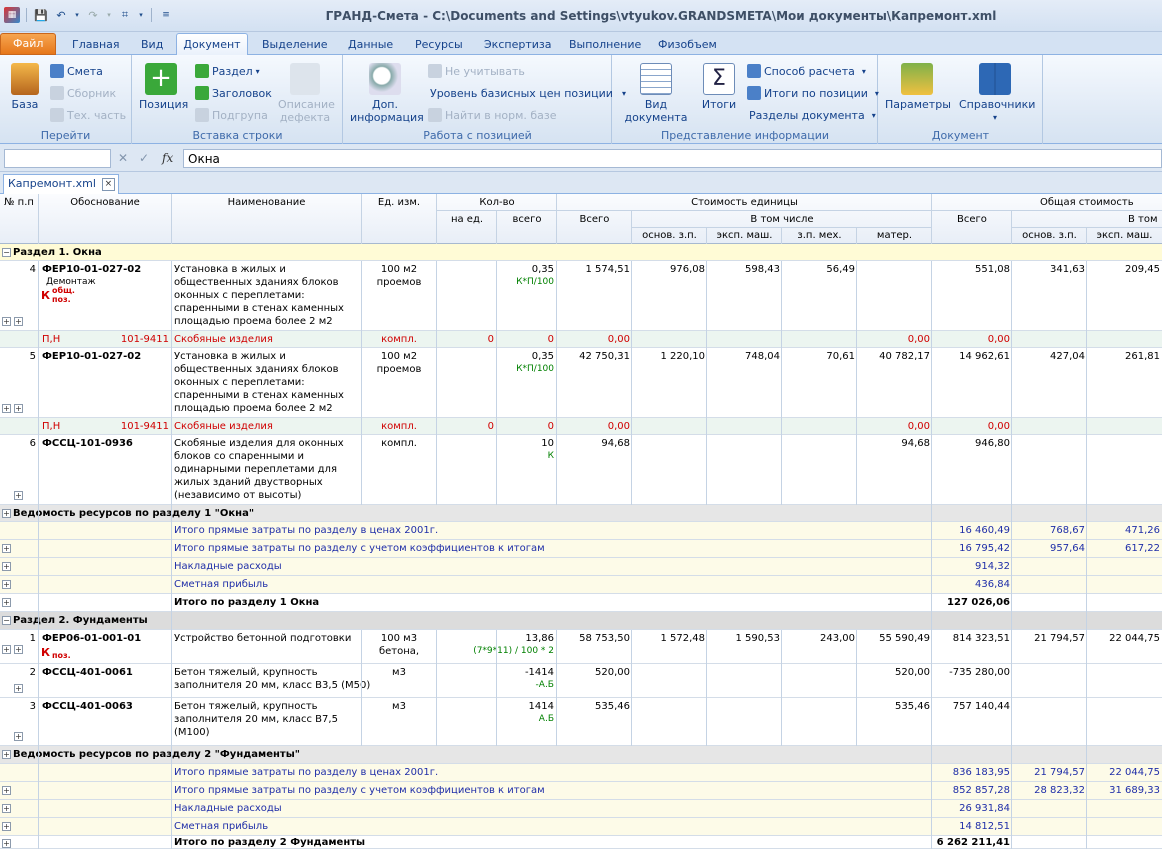 The image size is (1162, 849). I want to click on tab-file: Файл, so click(28, 44).